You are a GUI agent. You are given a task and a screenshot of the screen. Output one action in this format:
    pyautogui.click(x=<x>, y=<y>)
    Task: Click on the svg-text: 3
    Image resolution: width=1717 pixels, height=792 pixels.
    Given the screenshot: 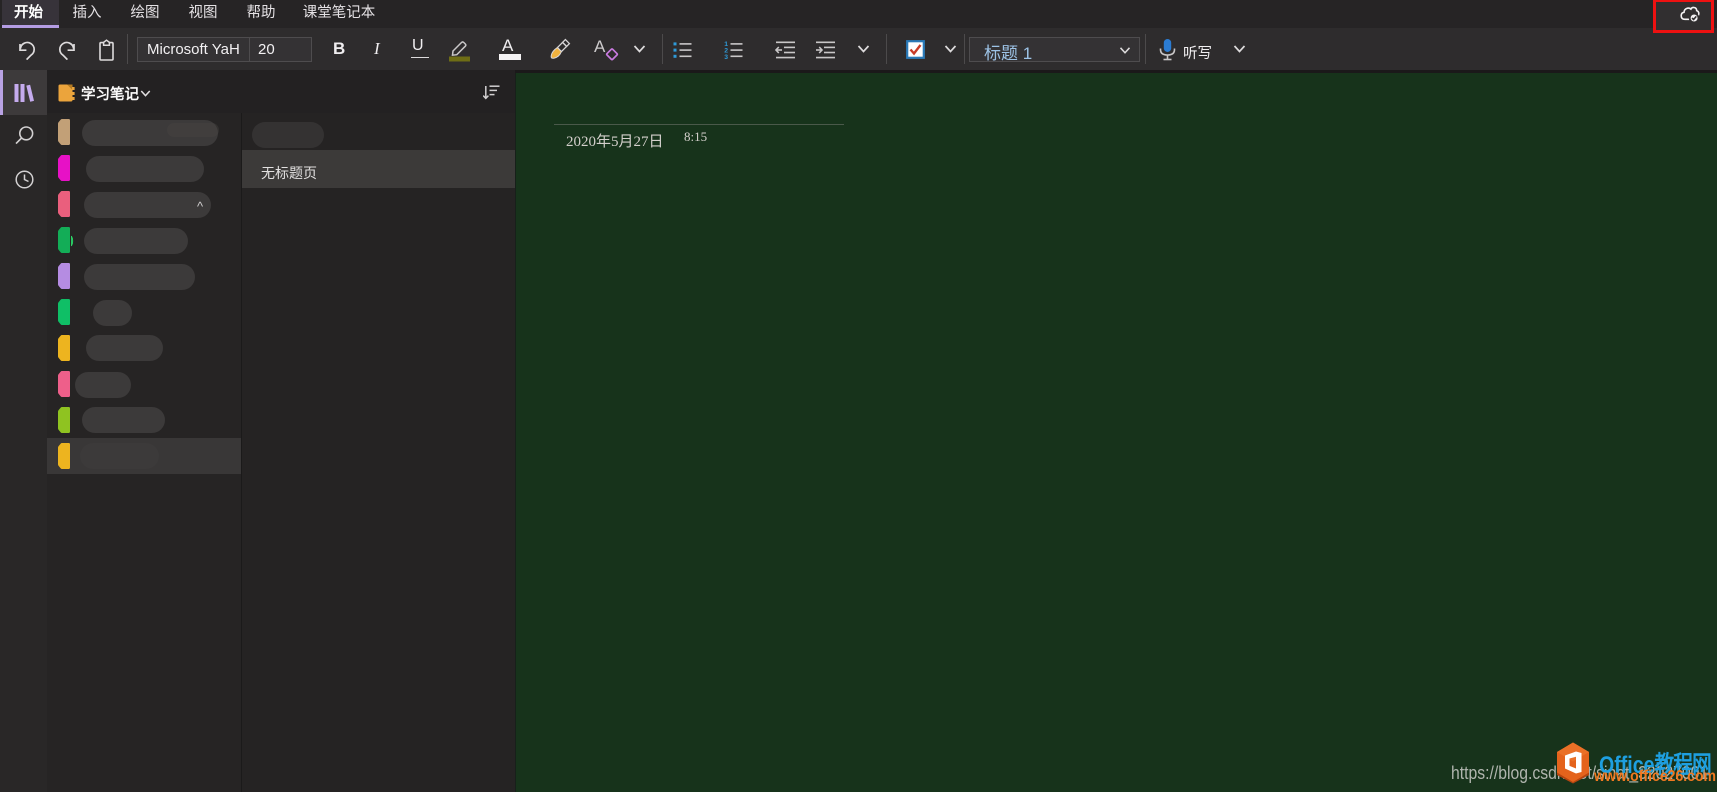 What is the action you would take?
    pyautogui.click(x=726, y=57)
    